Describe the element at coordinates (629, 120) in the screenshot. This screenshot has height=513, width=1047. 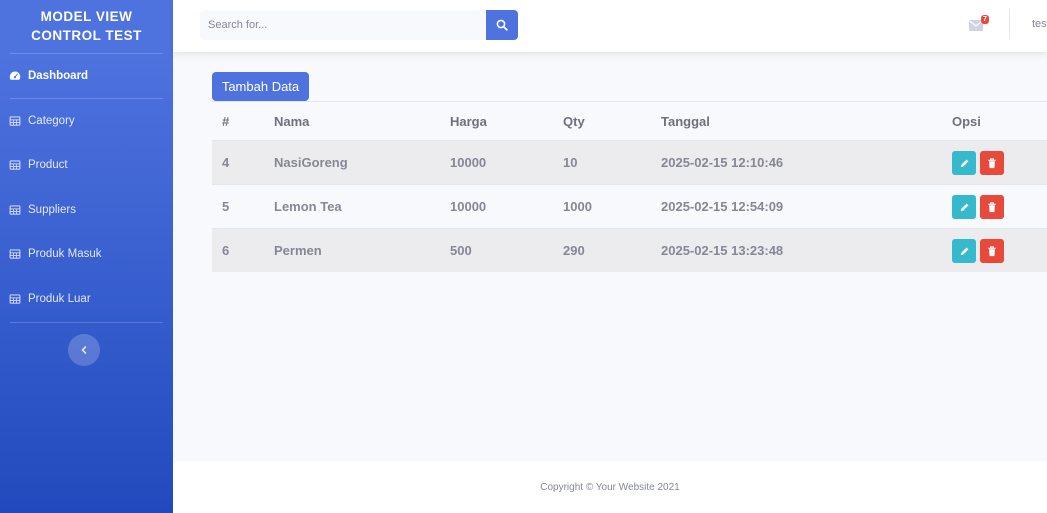
I see `table-header-row: # Nama Harga Qty Tanggal Opsi` at that location.